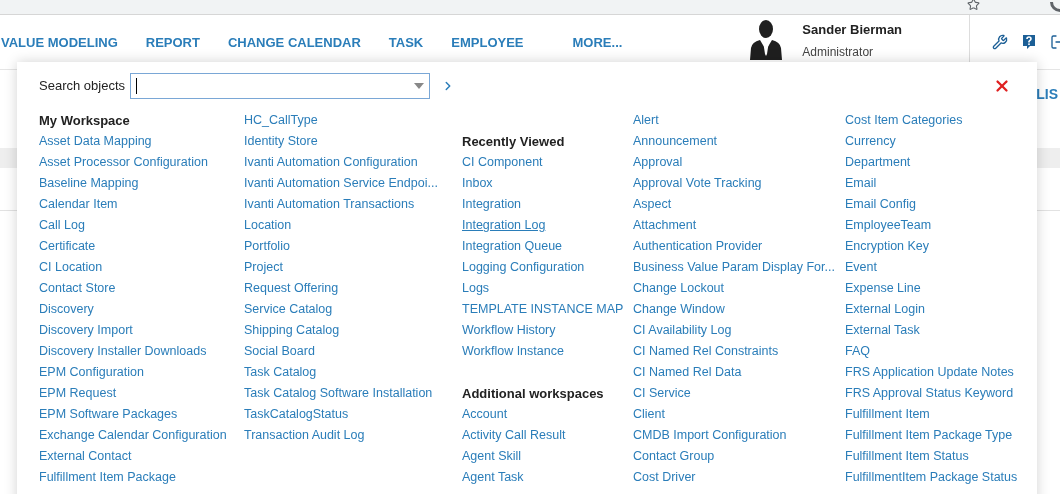  What do you see at coordinates (931, 477) in the screenshot?
I see `object-link: FulfillmentItem Package Status` at bounding box center [931, 477].